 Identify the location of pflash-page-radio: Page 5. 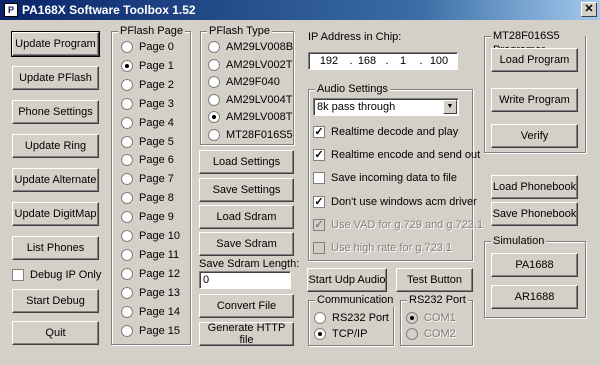
(147, 142).